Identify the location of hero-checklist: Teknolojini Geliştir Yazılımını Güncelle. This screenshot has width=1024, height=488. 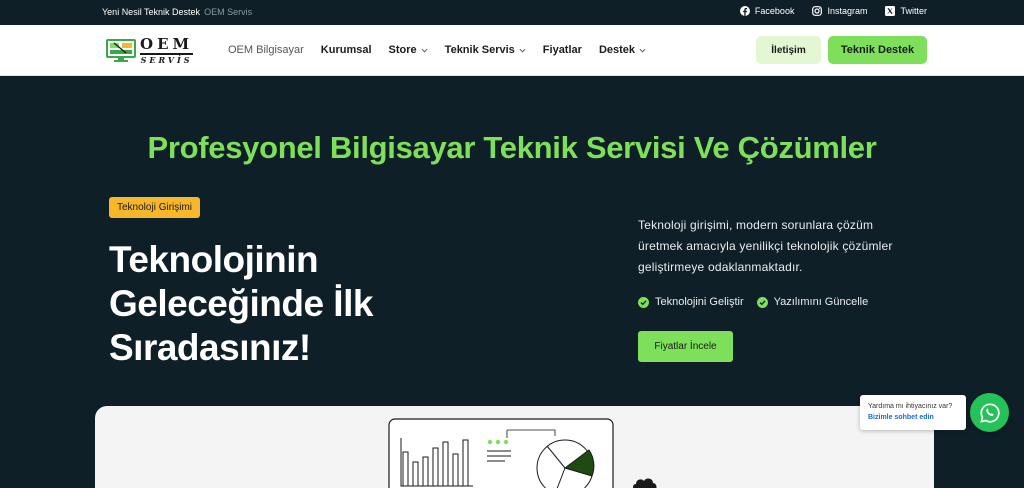
(753, 302).